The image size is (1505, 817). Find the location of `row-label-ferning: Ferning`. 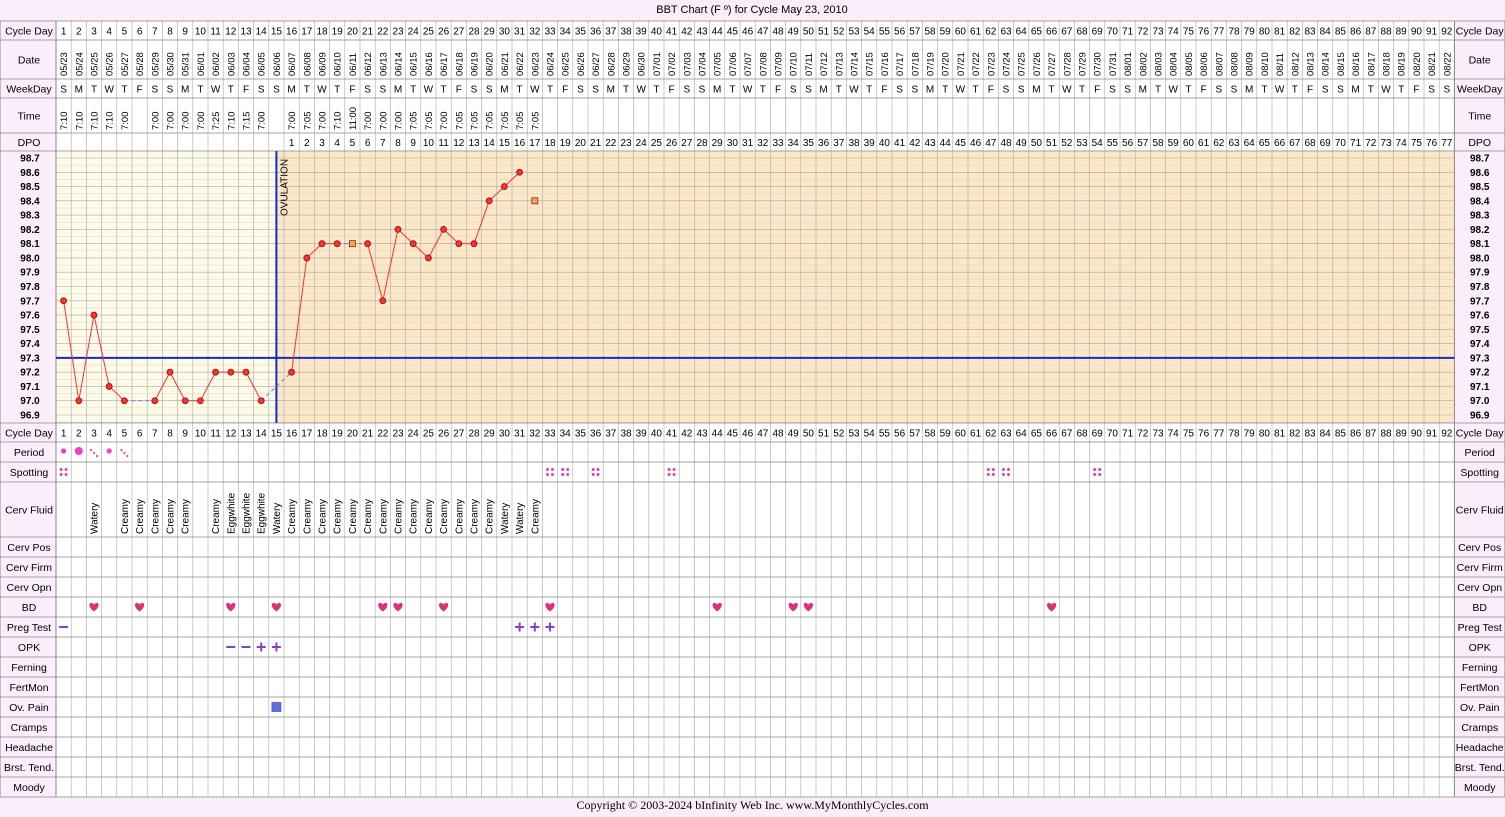

row-label-ferning: Ferning is located at coordinates (29, 668).